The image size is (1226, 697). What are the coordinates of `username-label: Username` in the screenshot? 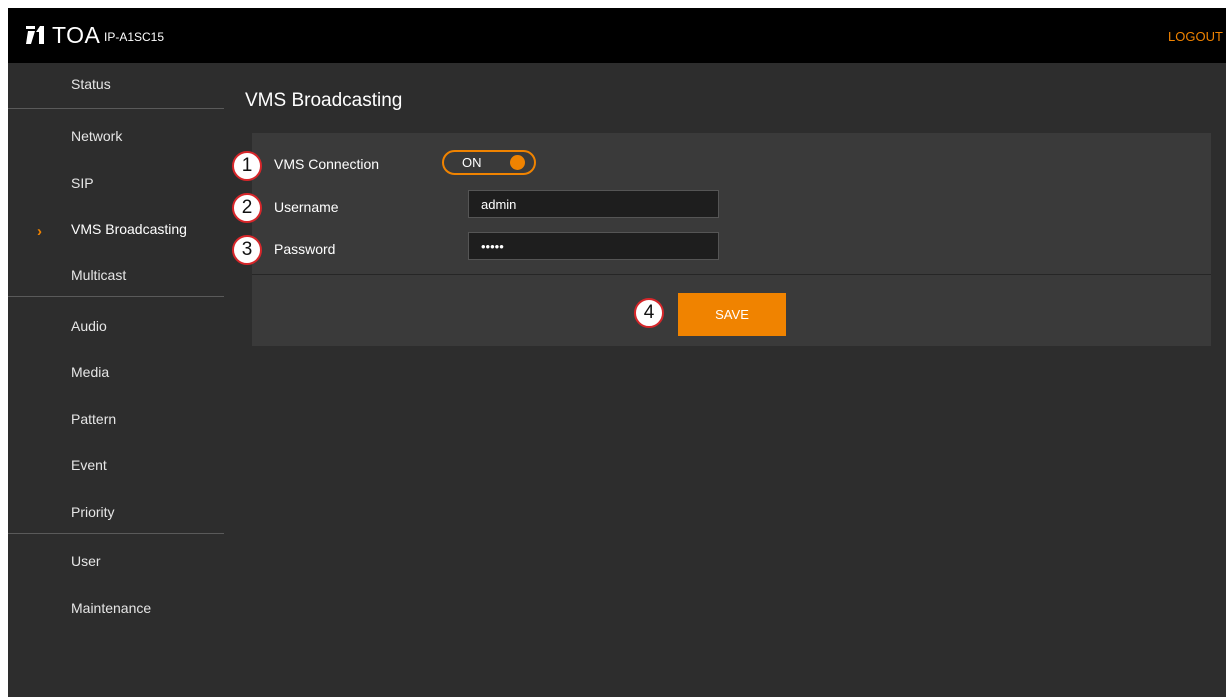 It's located at (306, 207).